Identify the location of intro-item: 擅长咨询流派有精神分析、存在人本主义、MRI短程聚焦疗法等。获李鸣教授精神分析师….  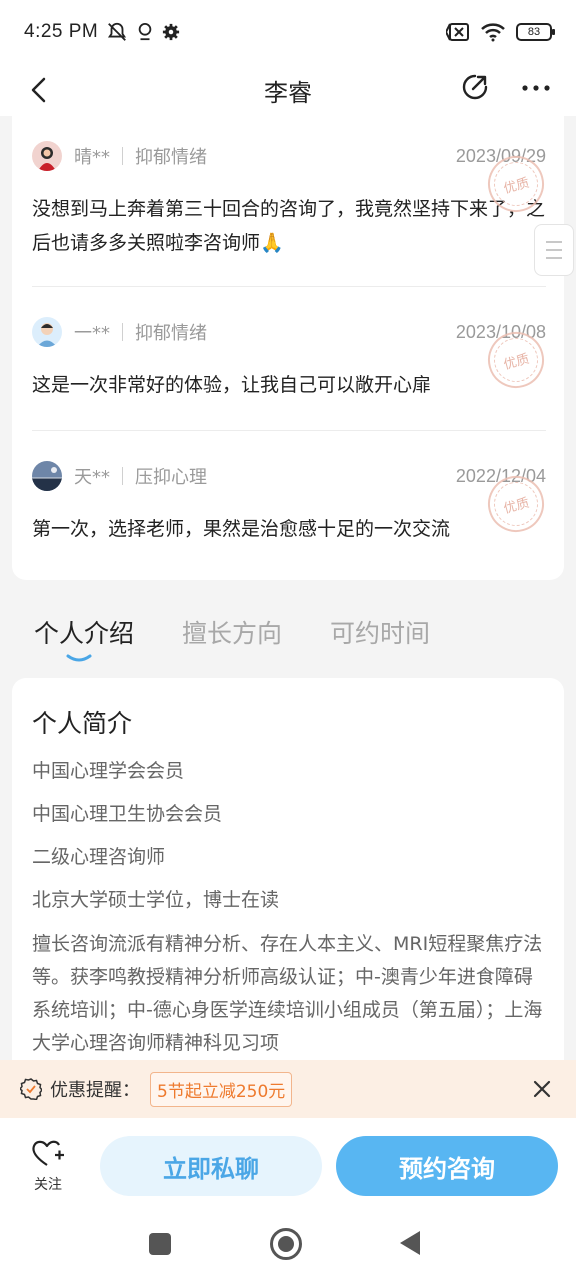
(287, 993).